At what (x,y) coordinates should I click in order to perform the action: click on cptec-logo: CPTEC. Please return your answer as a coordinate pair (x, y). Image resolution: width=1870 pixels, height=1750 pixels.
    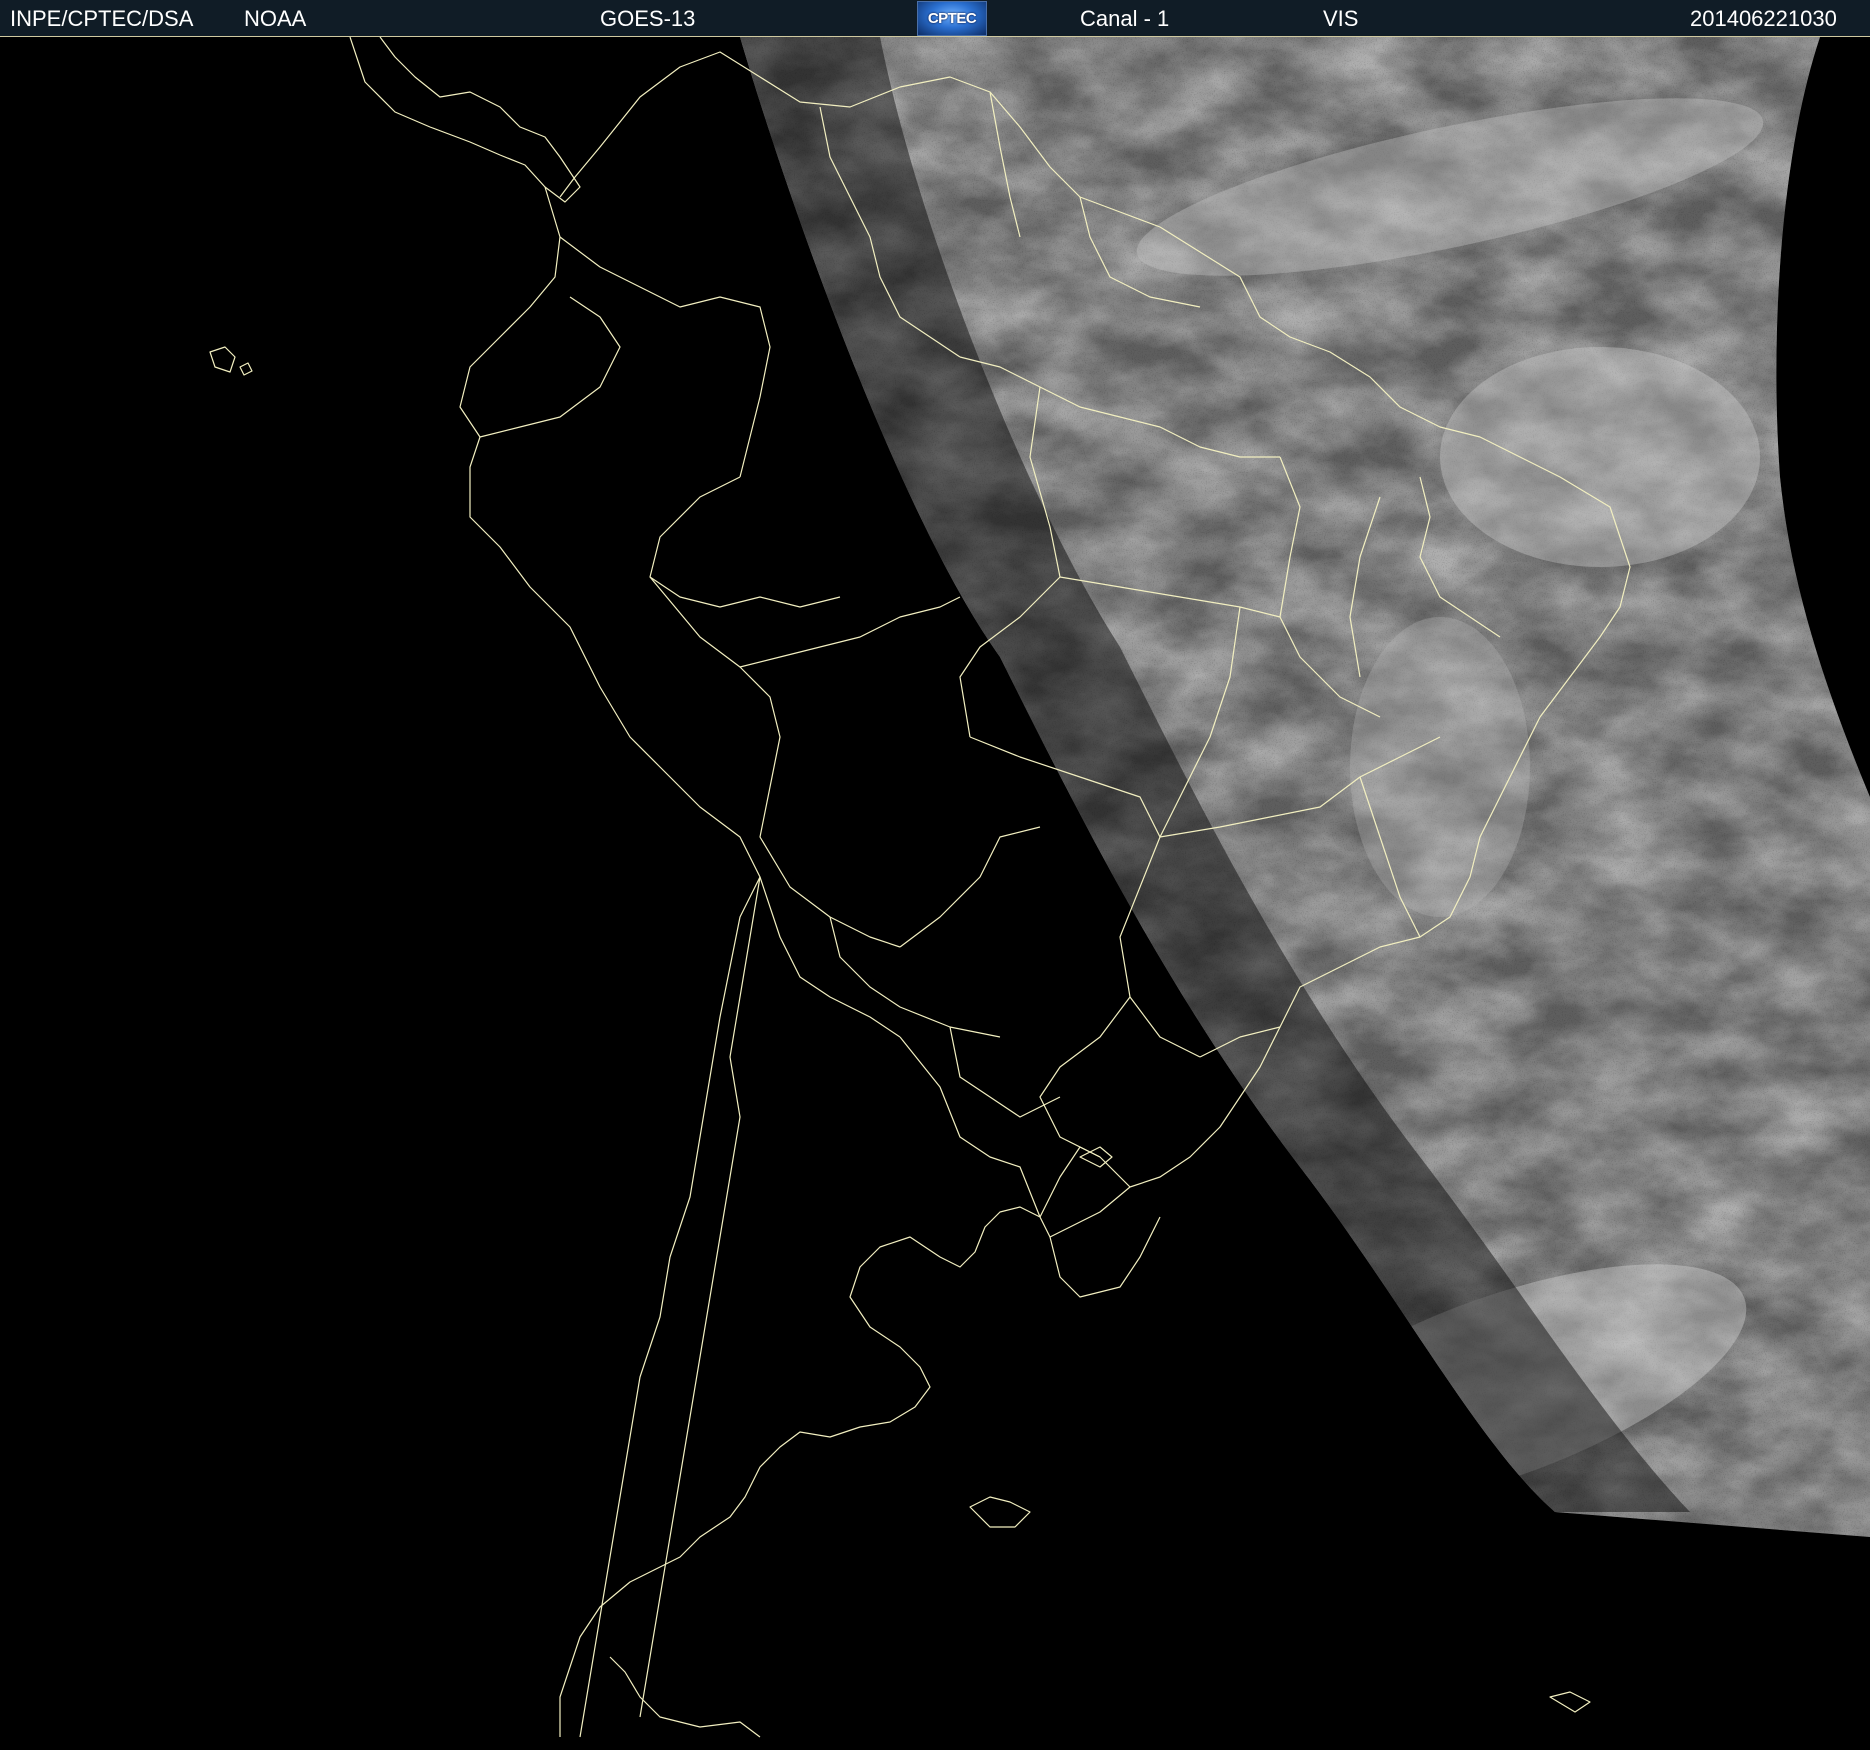
    Looking at the image, I should click on (952, 18).